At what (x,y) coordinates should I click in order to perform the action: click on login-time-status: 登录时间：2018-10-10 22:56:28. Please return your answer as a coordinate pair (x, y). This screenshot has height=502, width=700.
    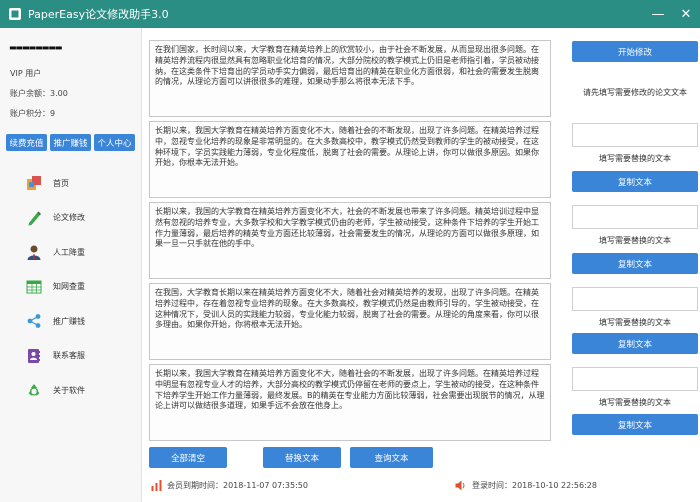
    Looking at the image, I should click on (526, 485).